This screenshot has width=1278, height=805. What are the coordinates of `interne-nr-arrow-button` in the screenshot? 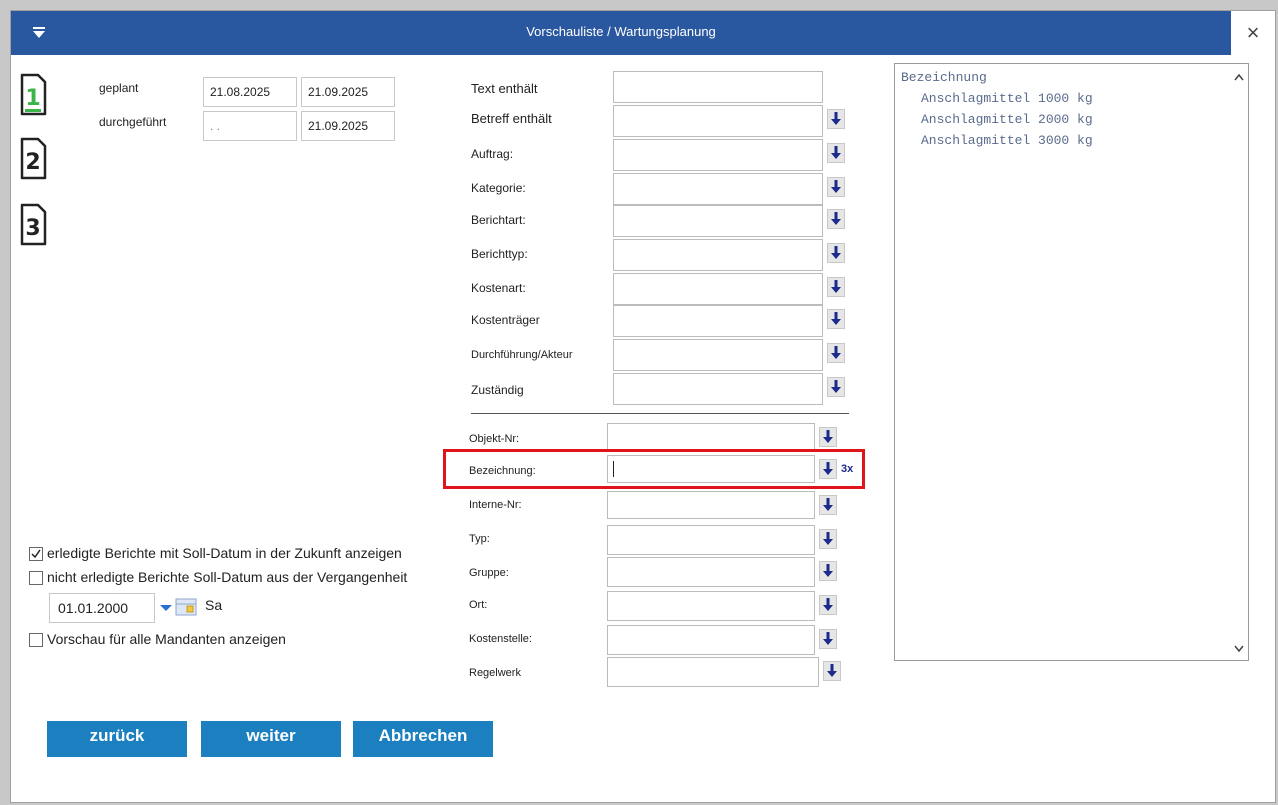 It's located at (828, 505).